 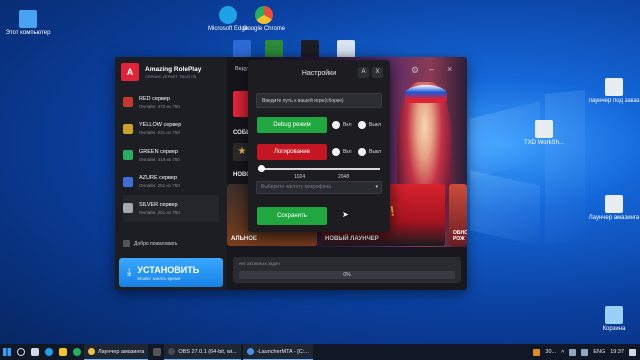 What do you see at coordinates (171, 182) in the screenshot?
I see `server-item-azure: AZURE сервер Онлайн: 251 из 750` at bounding box center [171, 182].